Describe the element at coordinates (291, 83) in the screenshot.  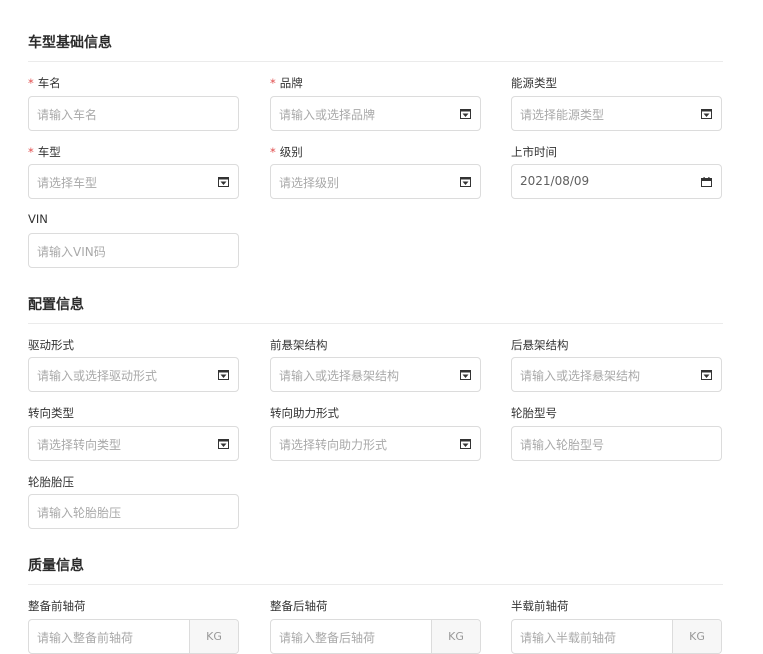
I see `brand-label-text: 品牌` at that location.